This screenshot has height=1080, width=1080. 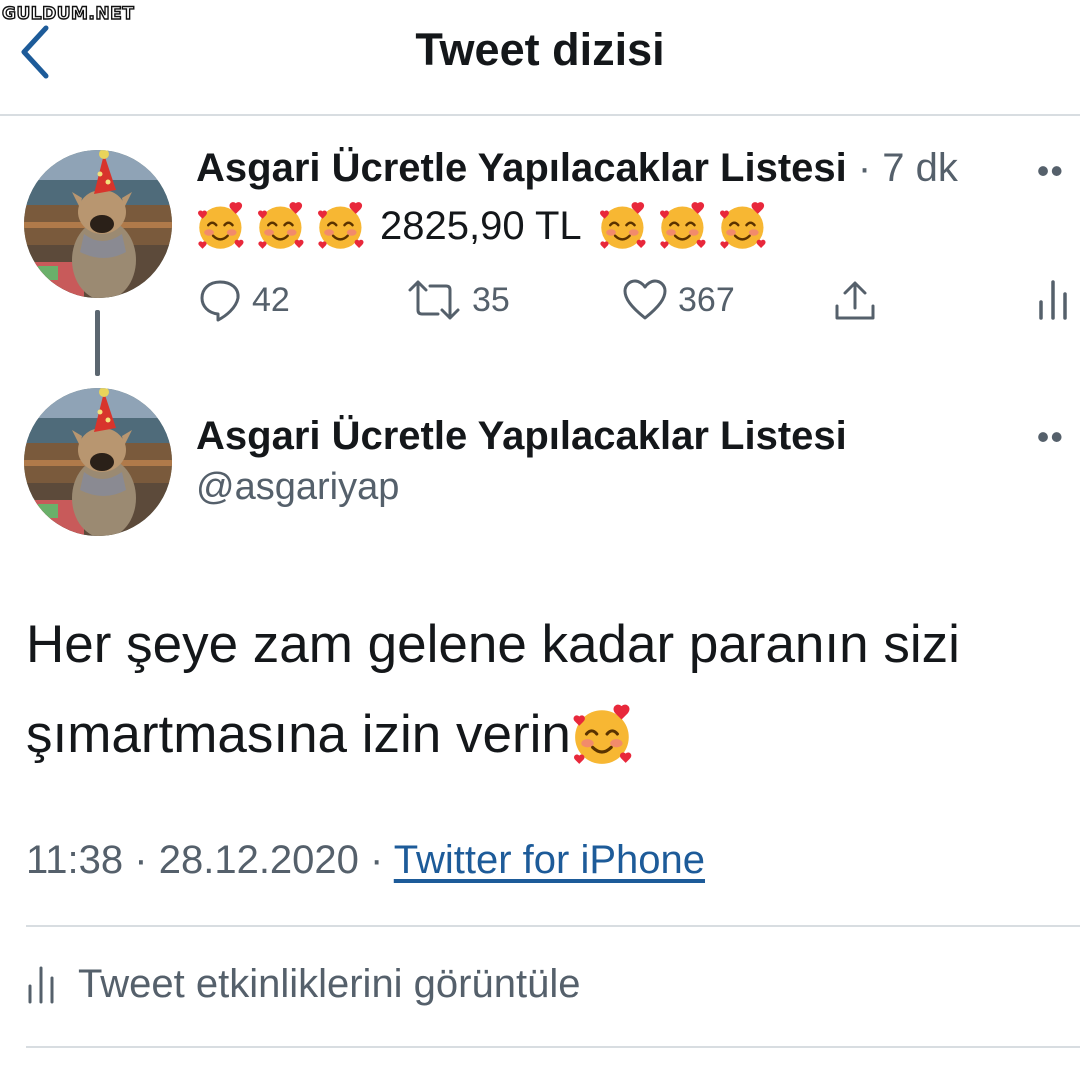 I want to click on tweet-text-segment: şımartmasına izin verin, so click(x=298, y=734).